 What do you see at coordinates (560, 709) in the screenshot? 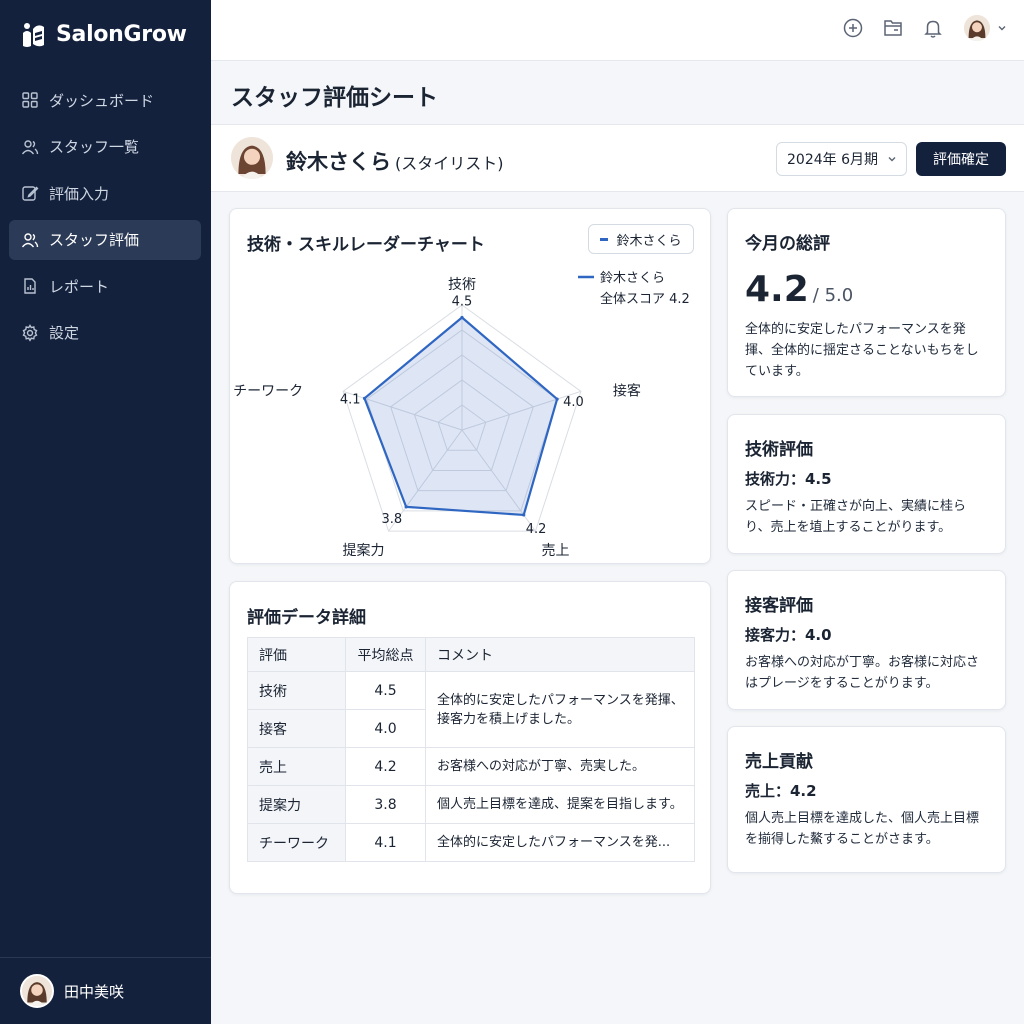
I see `row-comment: 全体的に安定したパフォーマンスを発揮、接客力を積上げました。` at bounding box center [560, 709].